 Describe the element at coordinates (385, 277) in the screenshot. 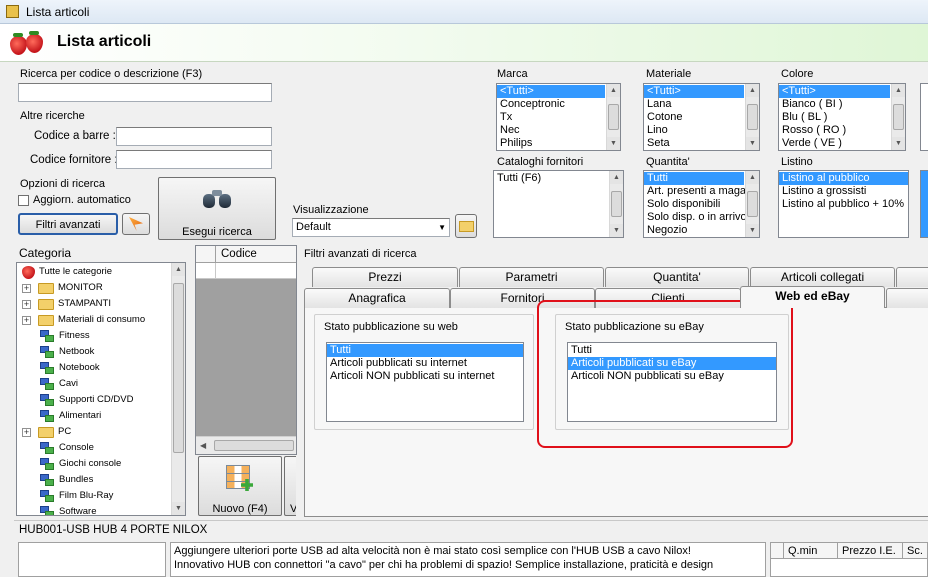

I see `tab: Prezzi` at that location.